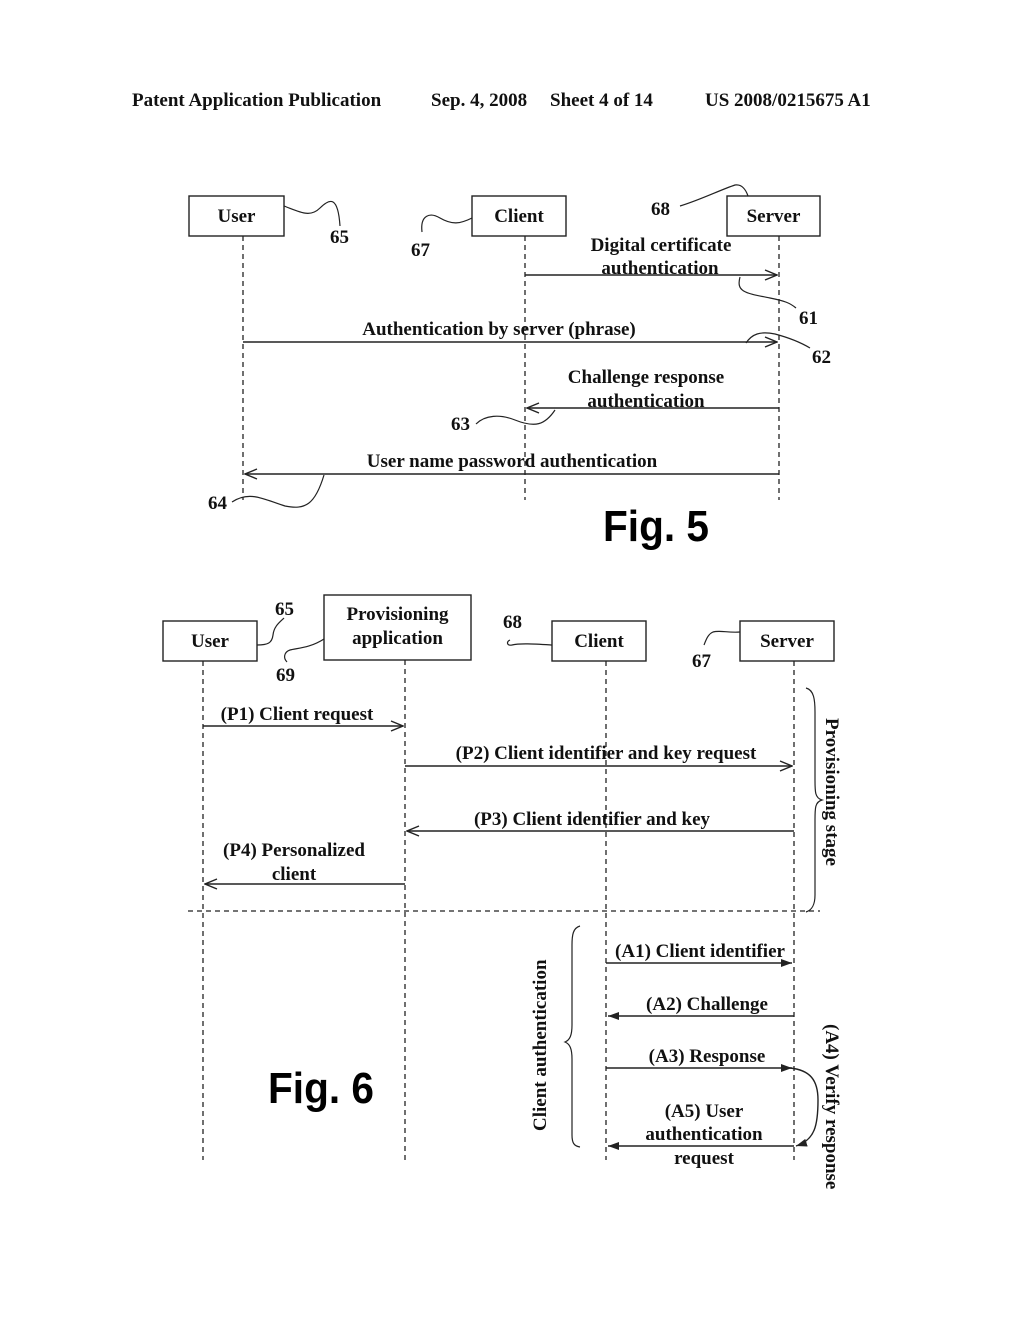 This screenshot has width=1024, height=1320. What do you see at coordinates (646, 377) in the screenshot?
I see `msg-label: Challenge response` at bounding box center [646, 377].